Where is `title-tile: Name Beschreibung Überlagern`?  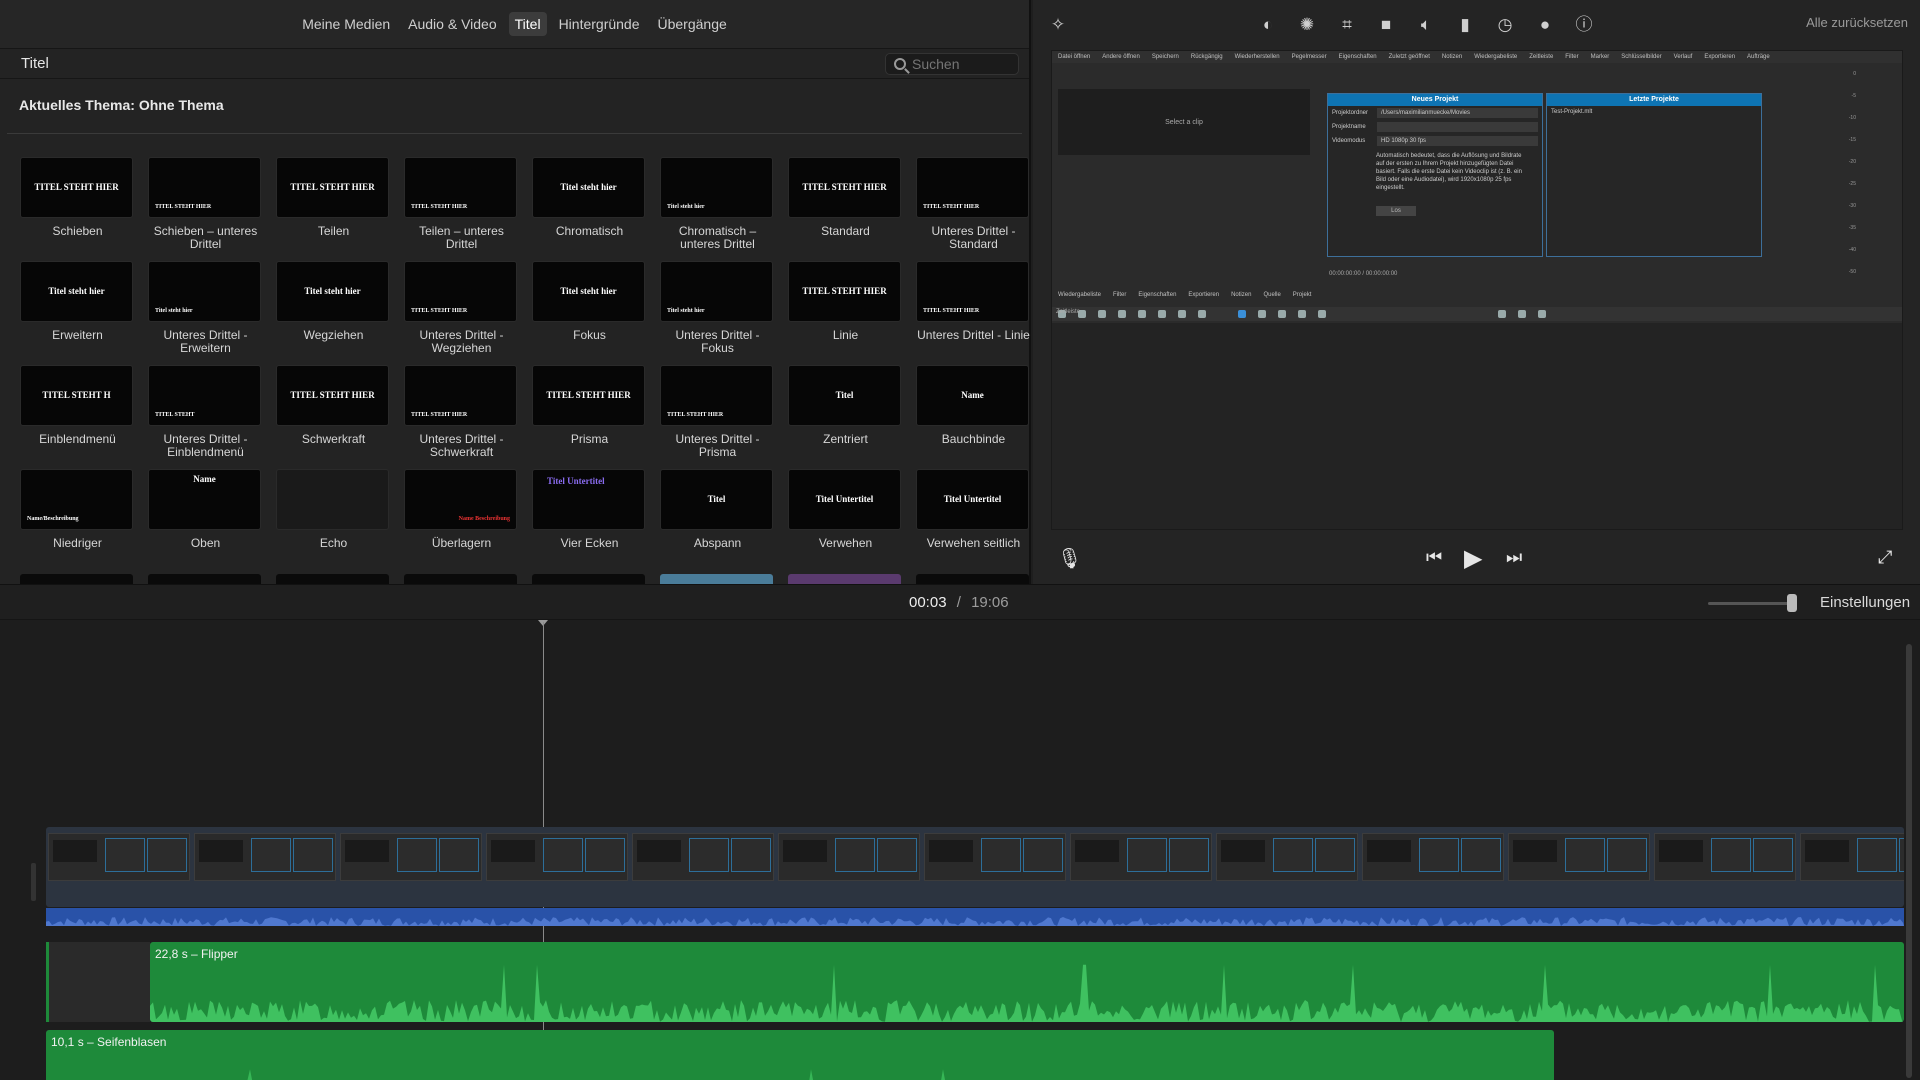 title-tile: Name Beschreibung Überlagern is located at coordinates (461, 509).